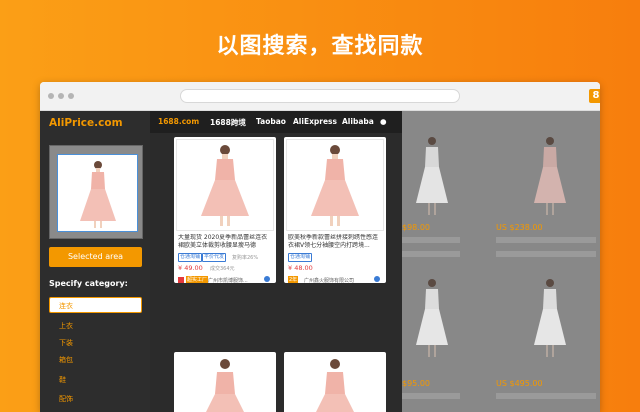 This screenshot has width=640, height=412. I want to click on result-price: ¥ 48.00, so click(300, 268).